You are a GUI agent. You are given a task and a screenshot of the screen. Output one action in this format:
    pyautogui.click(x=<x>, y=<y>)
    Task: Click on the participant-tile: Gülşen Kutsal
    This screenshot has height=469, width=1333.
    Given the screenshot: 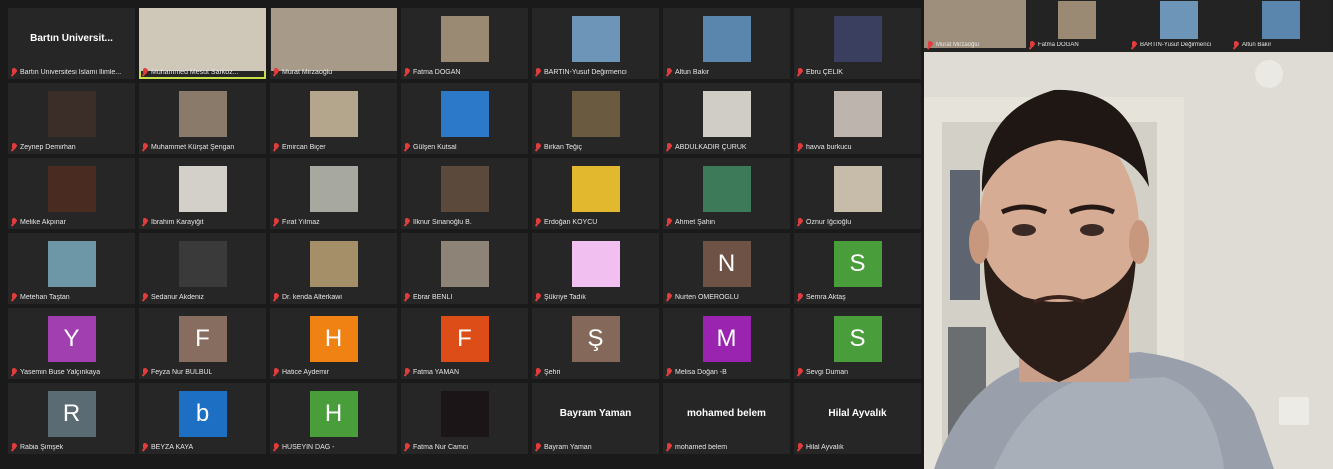 What is the action you would take?
    pyautogui.click(x=464, y=118)
    